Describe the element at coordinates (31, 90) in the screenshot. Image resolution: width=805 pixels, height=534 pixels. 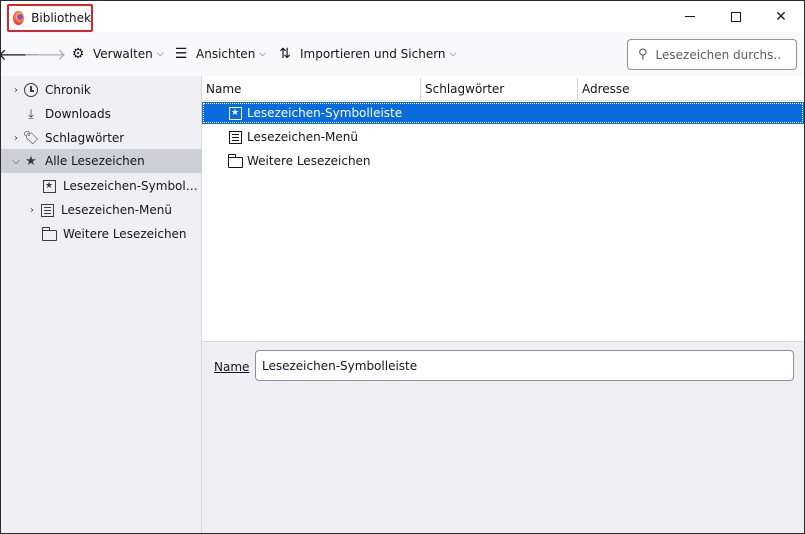
I see `clock-icon` at that location.